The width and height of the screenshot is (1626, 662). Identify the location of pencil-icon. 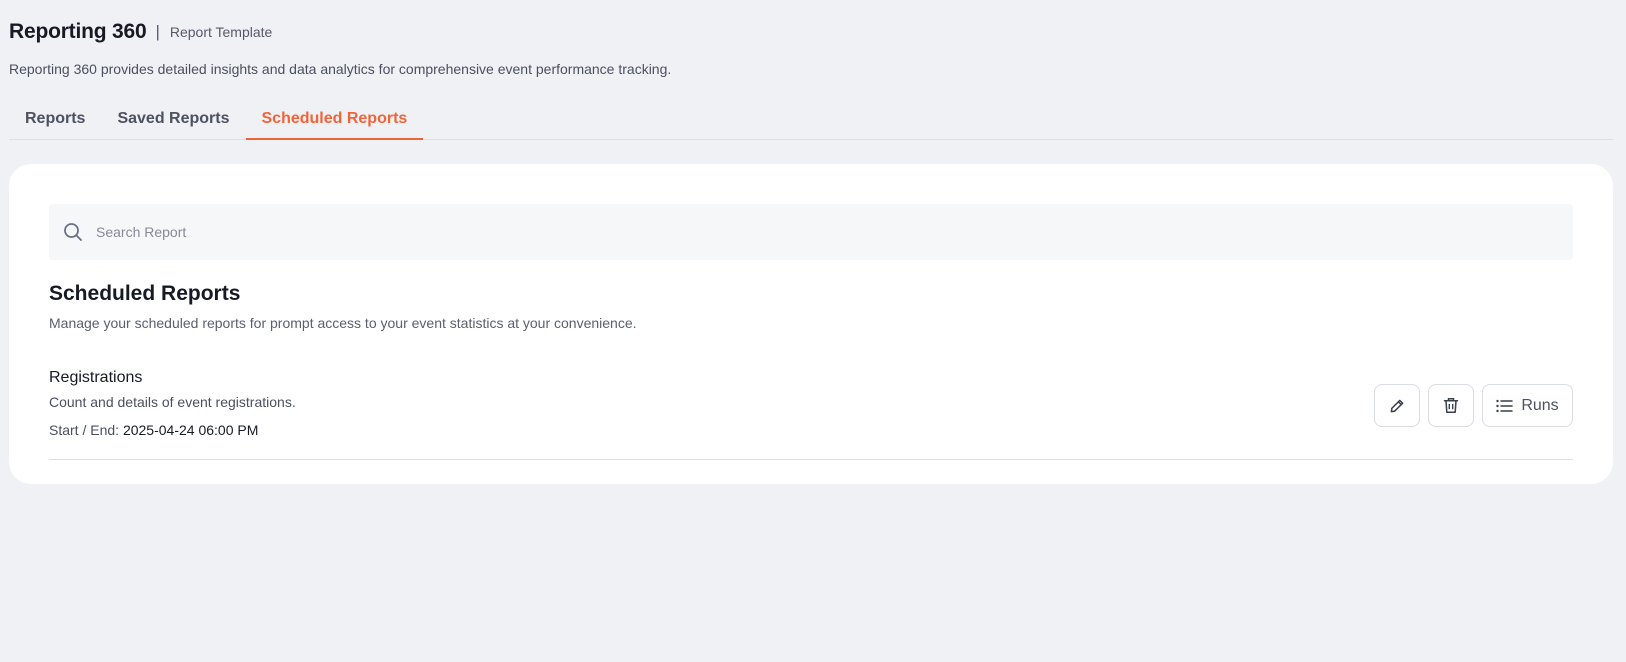
(1397, 406).